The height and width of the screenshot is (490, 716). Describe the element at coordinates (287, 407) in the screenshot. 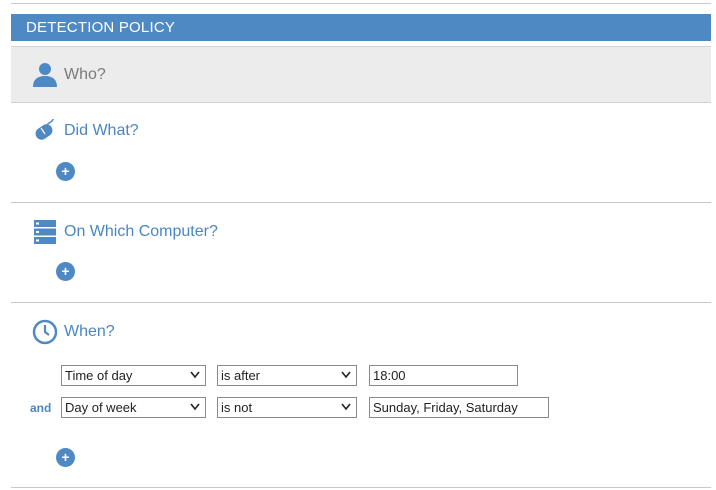

I see `condition-operator-select: is not` at that location.